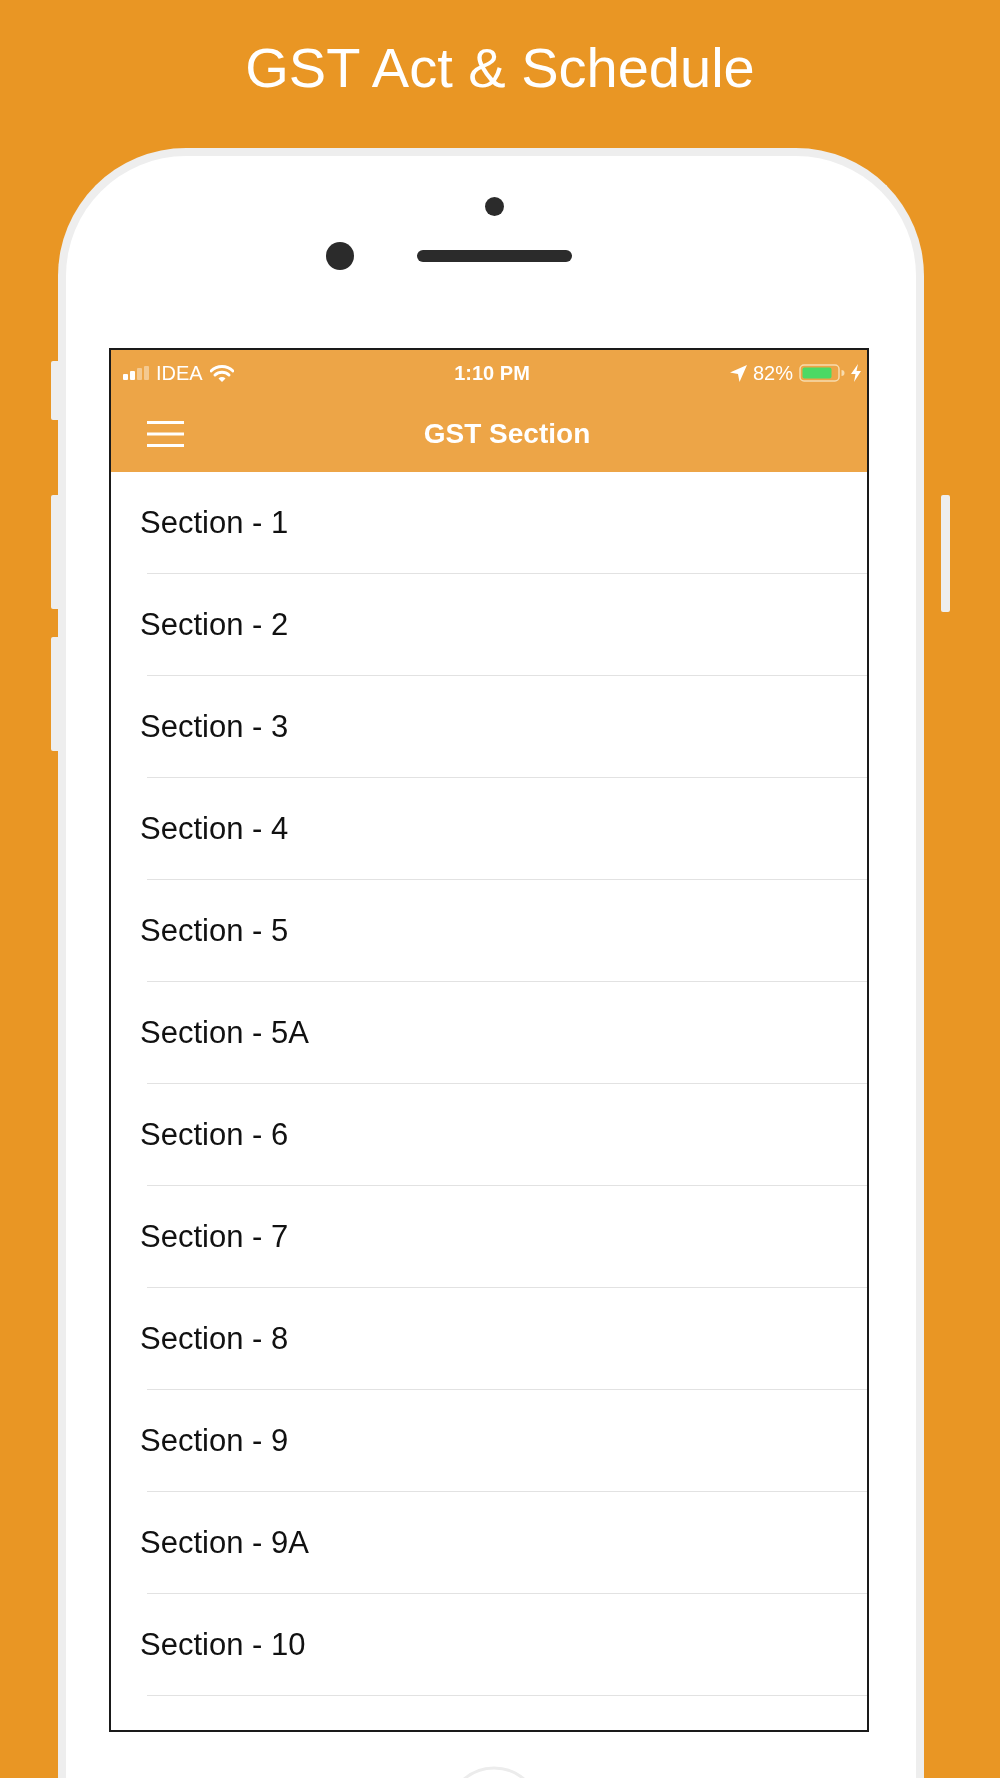 This screenshot has height=1778, width=1000. What do you see at coordinates (494, 256) in the screenshot?
I see `speaker-slot-icon` at bounding box center [494, 256].